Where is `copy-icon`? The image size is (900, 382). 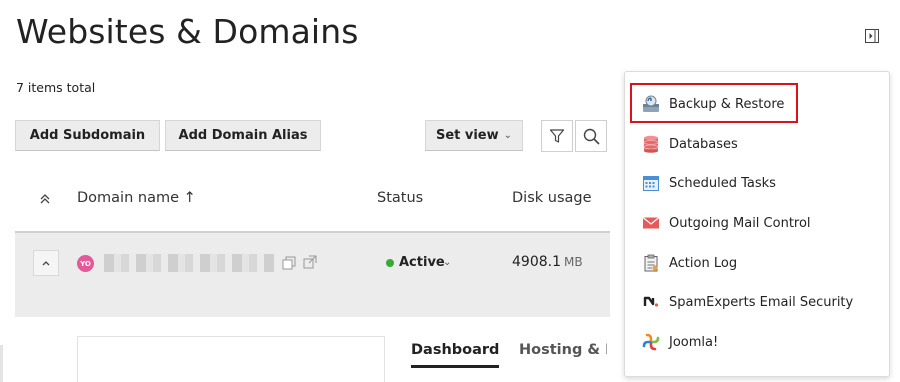
copy-icon is located at coordinates (289, 263).